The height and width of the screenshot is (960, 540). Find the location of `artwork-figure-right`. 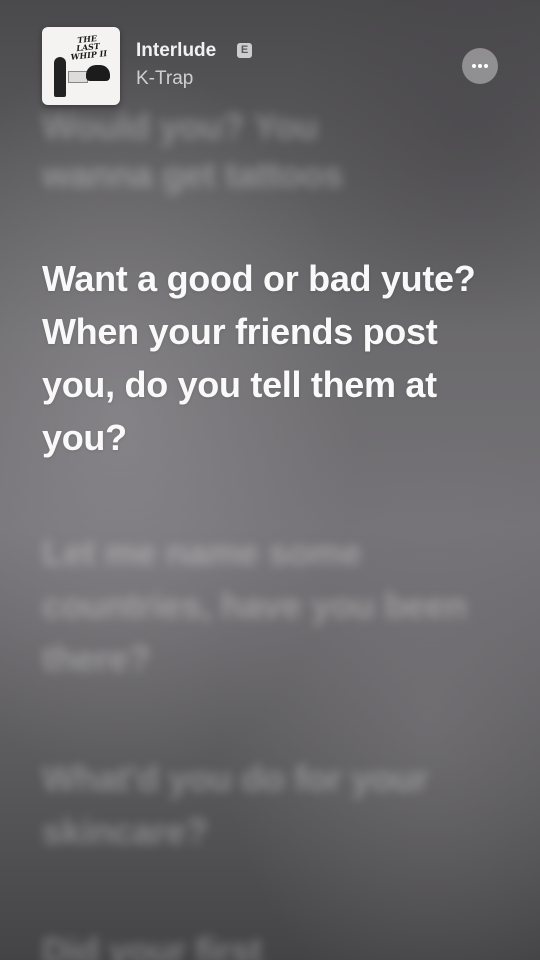

artwork-figure-right is located at coordinates (98, 73).